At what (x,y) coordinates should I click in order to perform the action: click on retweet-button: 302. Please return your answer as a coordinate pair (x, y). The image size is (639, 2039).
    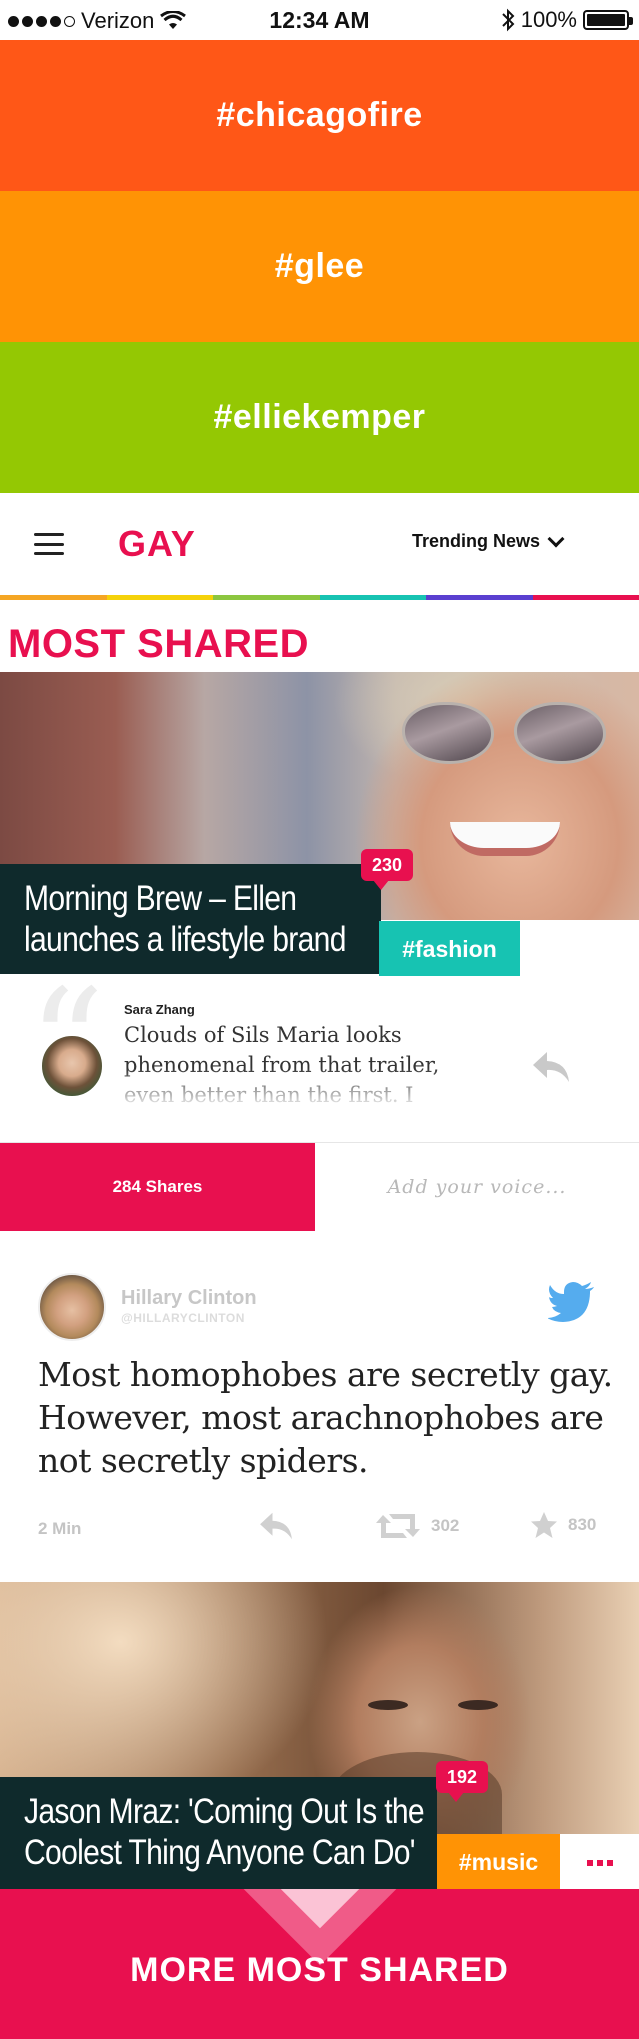
    Looking at the image, I should click on (417, 1526).